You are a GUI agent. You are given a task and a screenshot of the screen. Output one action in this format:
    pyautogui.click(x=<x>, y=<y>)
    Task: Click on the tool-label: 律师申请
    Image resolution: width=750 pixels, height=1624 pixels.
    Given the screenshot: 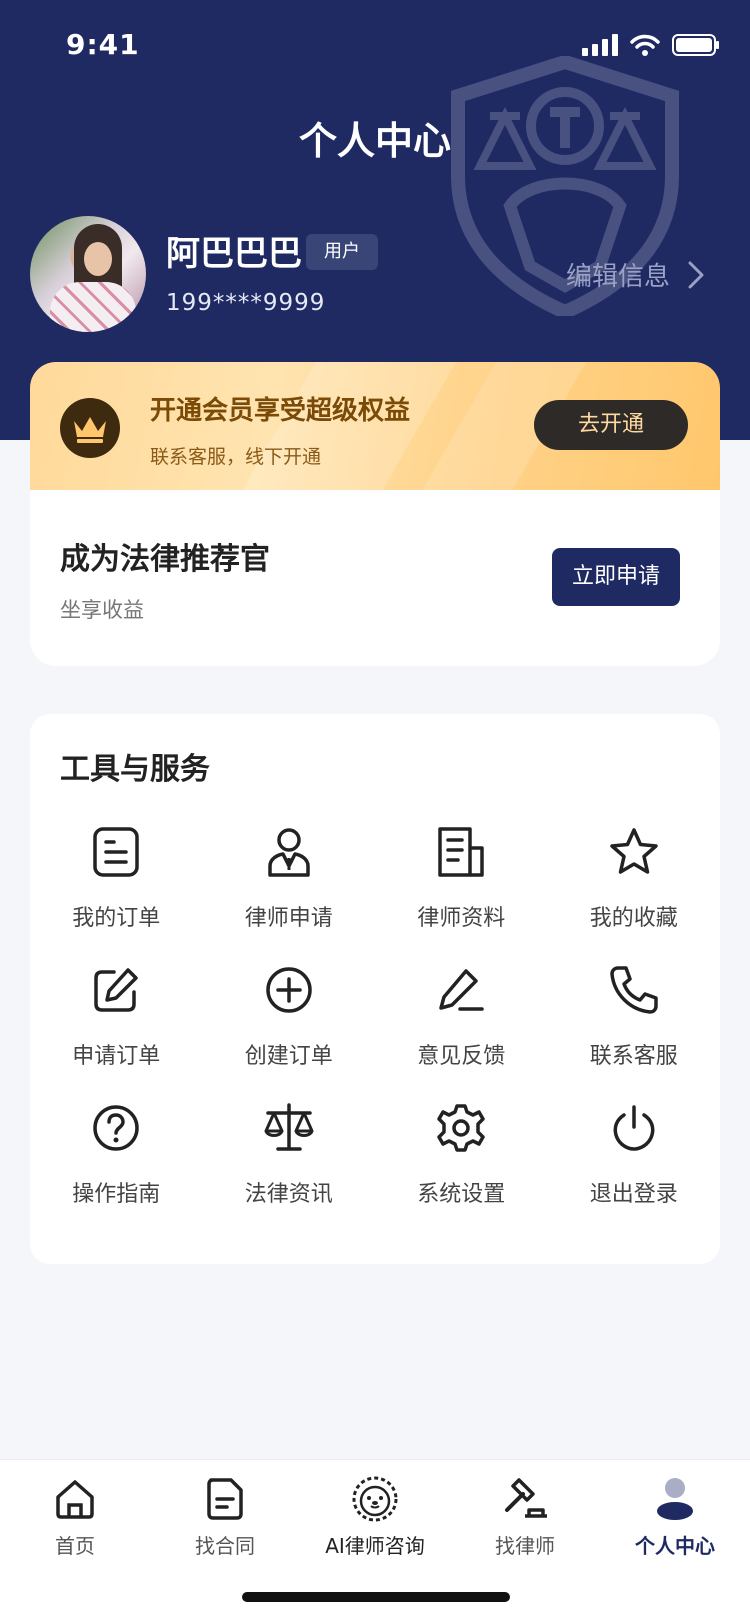 What is the action you would take?
    pyautogui.click(x=288, y=918)
    